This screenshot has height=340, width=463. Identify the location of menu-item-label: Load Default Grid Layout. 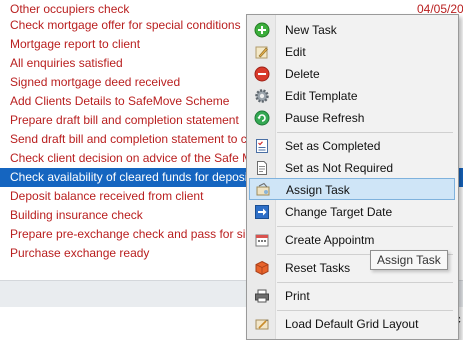
(352, 324).